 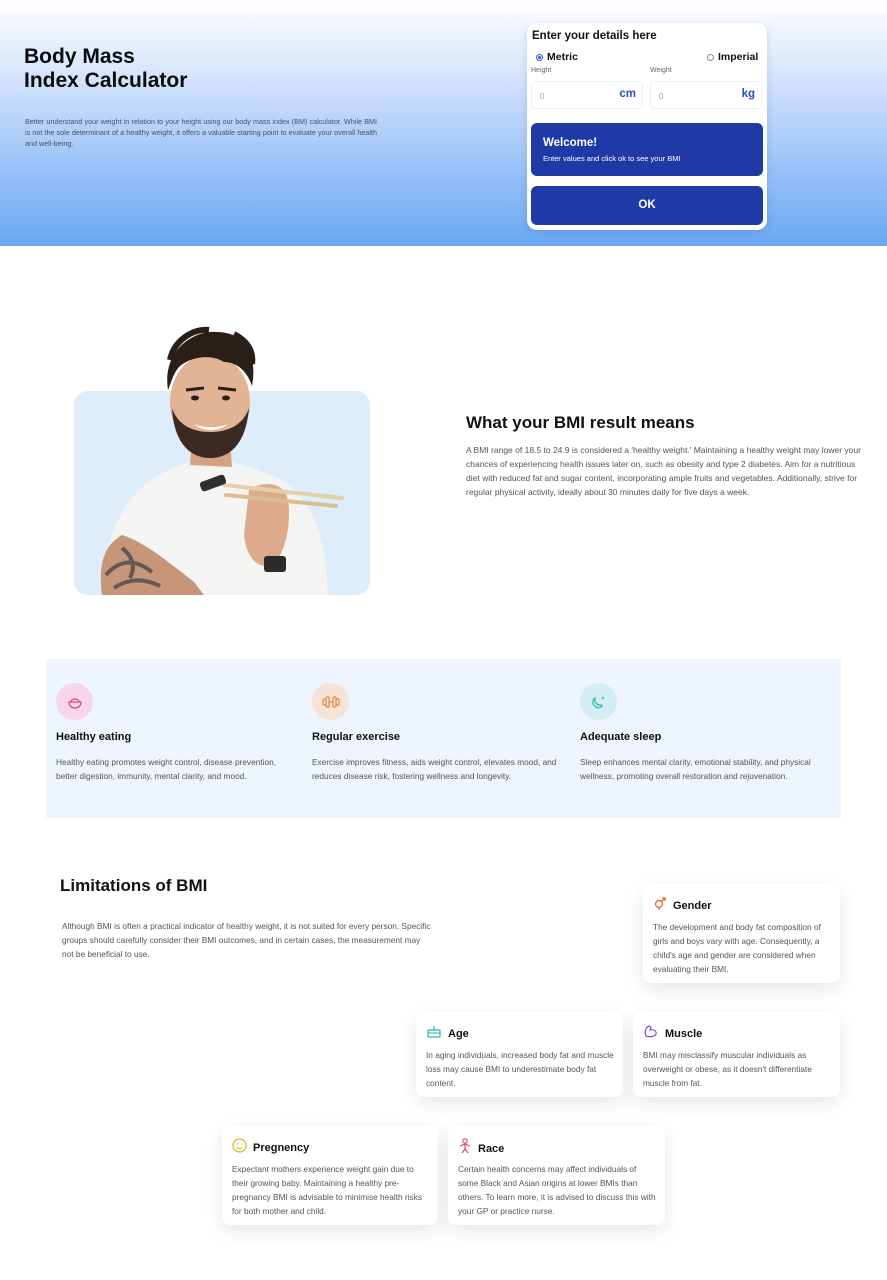 What do you see at coordinates (661, 96) in the screenshot?
I see `weight-input-value: 0` at bounding box center [661, 96].